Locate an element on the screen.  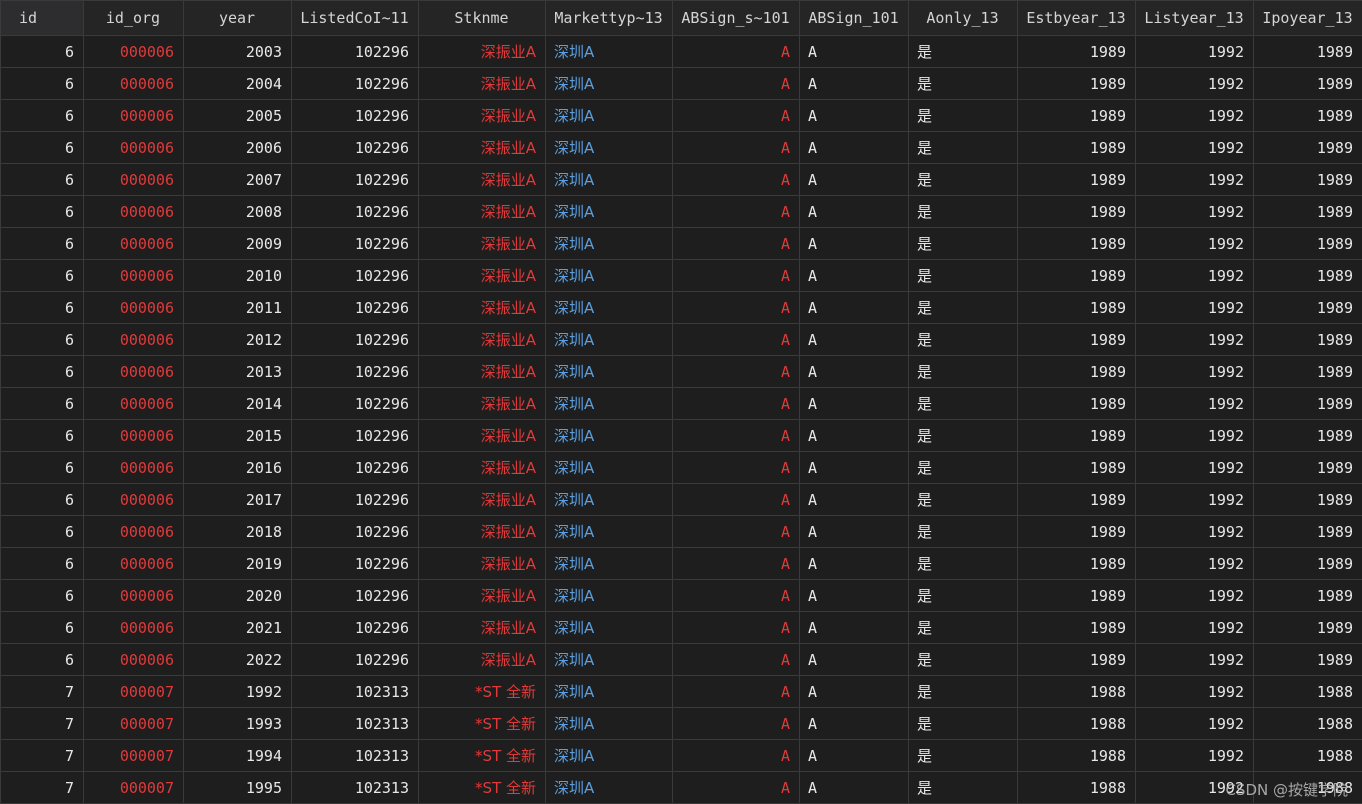
column-header-listyear-13: Listyear_13 is located at coordinates (1195, 18).